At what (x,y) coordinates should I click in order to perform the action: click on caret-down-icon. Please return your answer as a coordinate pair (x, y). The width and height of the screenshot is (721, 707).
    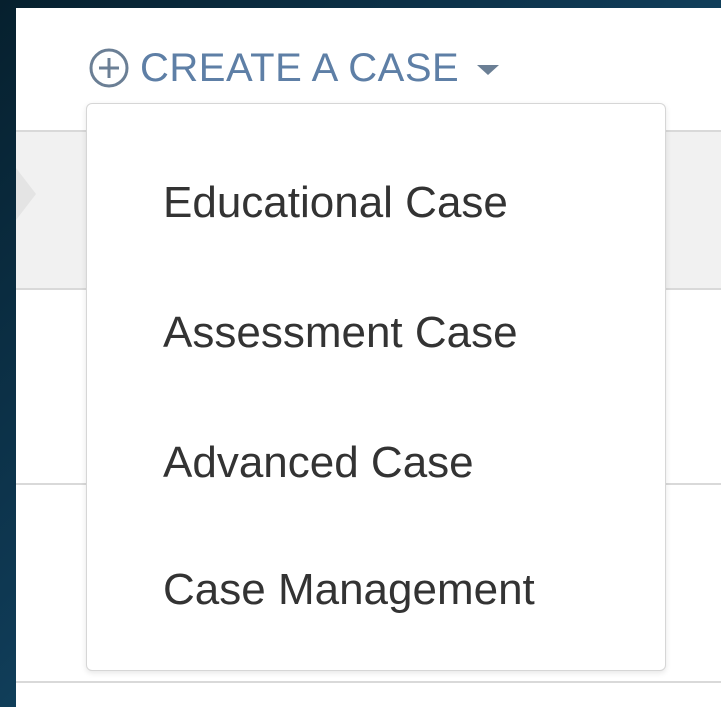
    Looking at the image, I should click on (488, 70).